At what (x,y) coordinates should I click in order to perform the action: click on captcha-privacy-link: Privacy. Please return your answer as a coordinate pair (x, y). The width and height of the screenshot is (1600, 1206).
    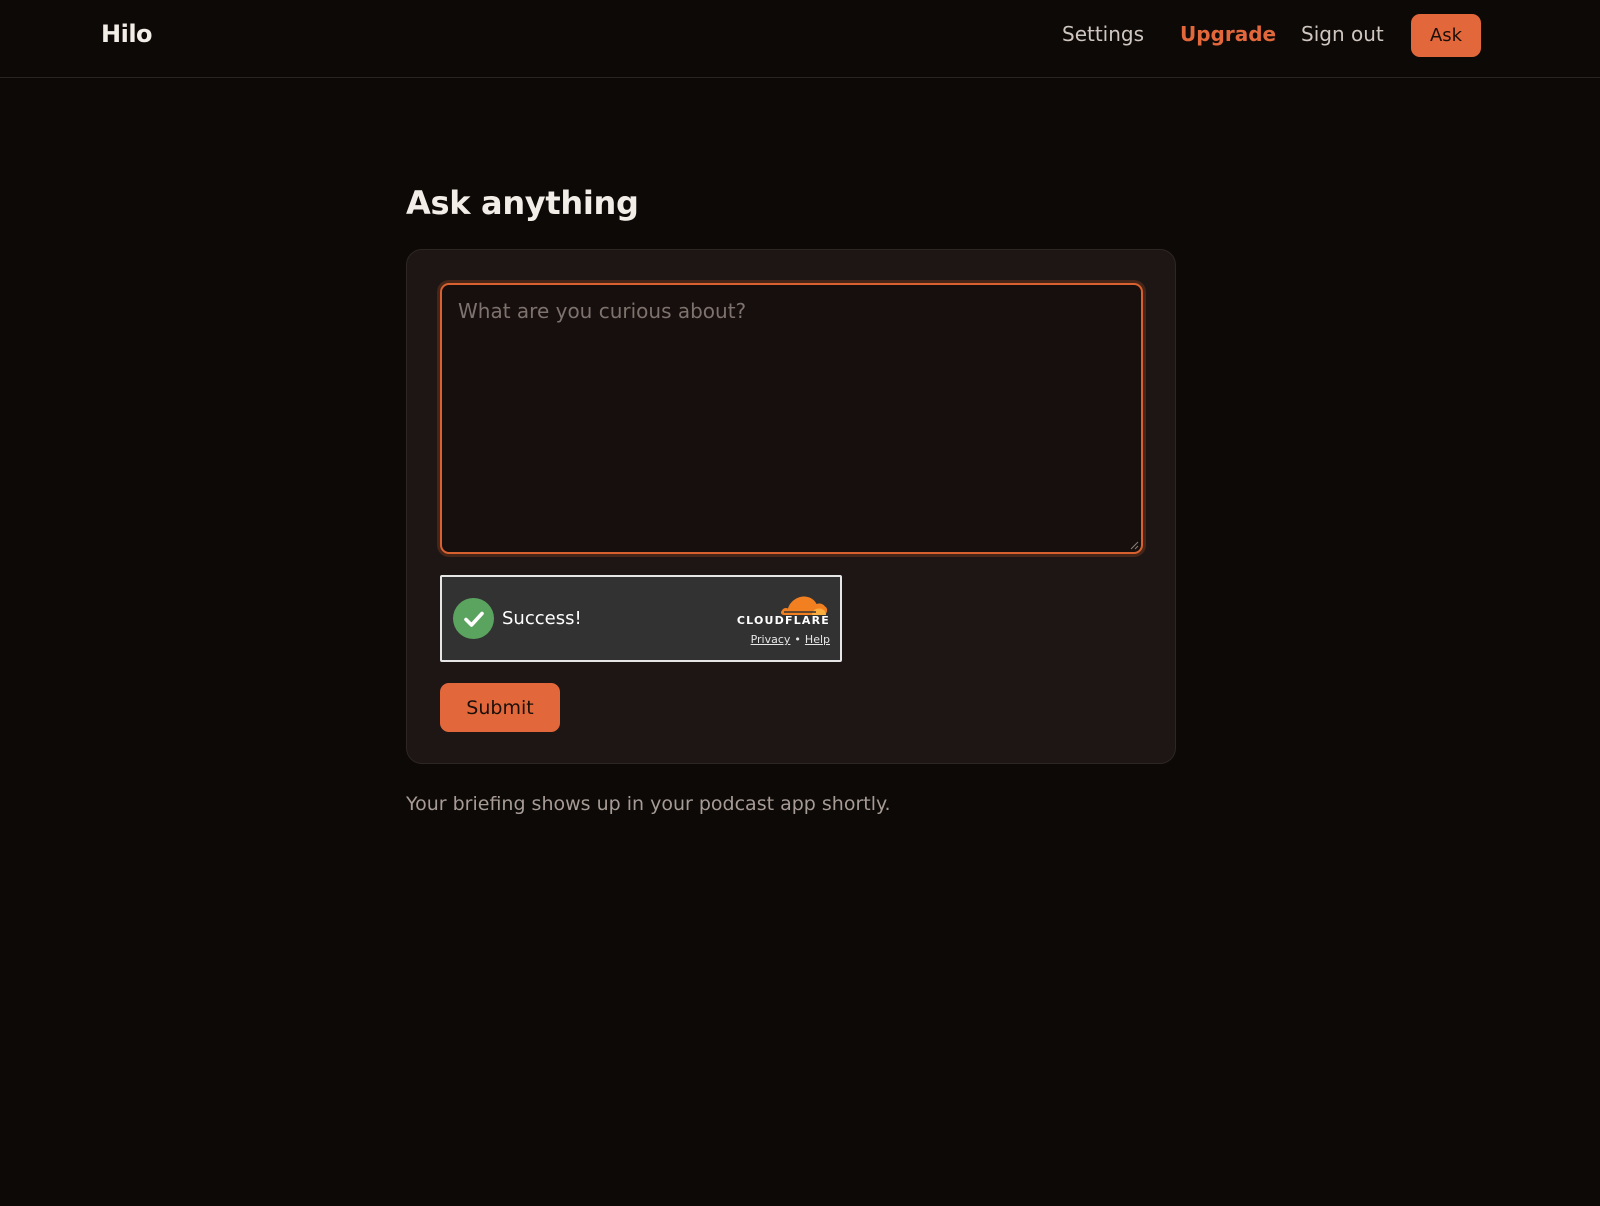
    Looking at the image, I should click on (771, 639).